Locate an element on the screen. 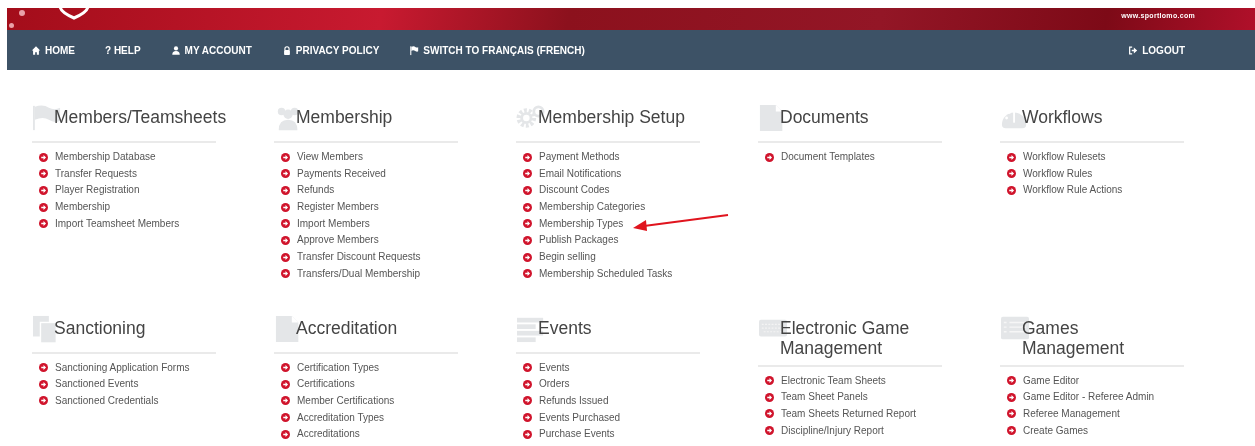 This screenshot has height=446, width=1255. menu-link: Begin selling is located at coordinates (567, 257).